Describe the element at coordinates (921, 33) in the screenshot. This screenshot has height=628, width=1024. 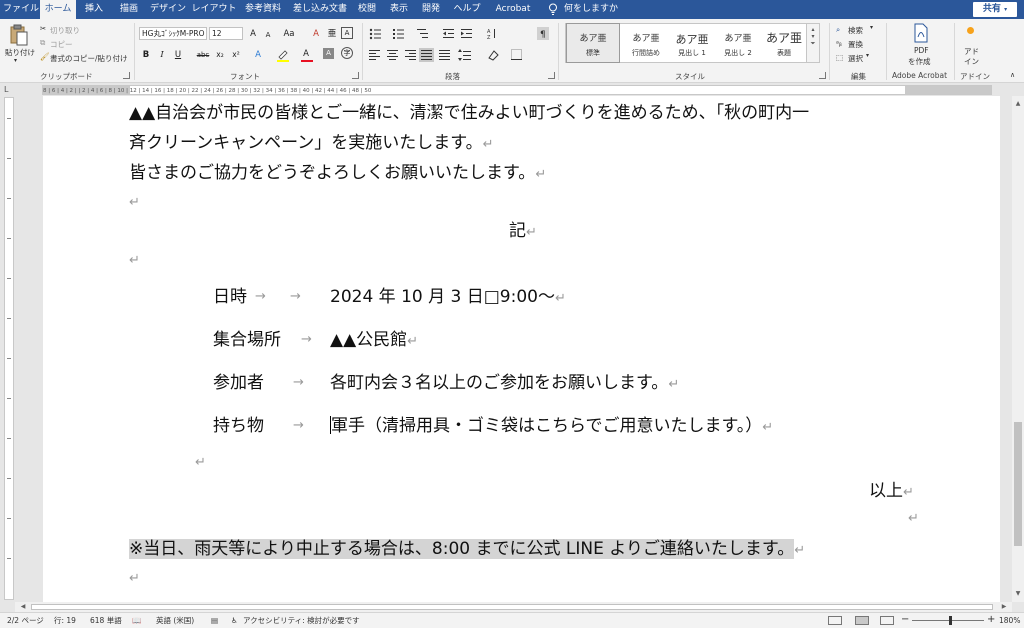
I see `create-pdf-icon` at that location.